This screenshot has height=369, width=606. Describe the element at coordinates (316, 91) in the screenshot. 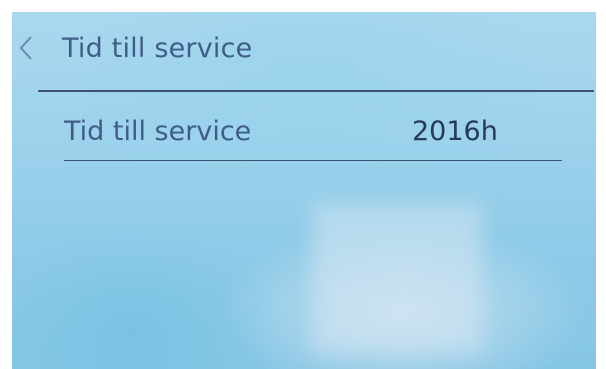

I see `header-divider` at that location.